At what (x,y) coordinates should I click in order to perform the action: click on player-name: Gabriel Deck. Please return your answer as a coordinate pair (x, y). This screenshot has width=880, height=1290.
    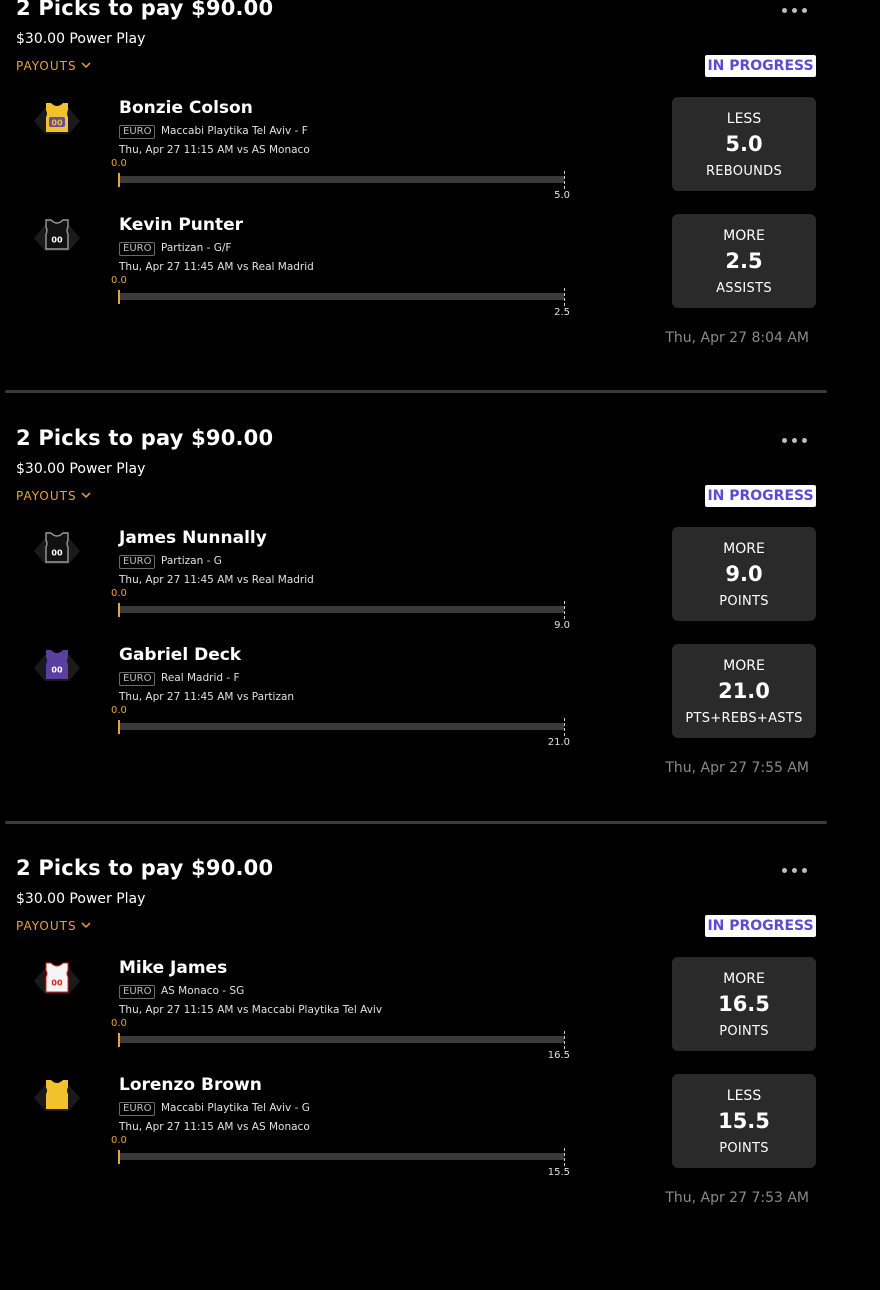
    Looking at the image, I should click on (180, 655).